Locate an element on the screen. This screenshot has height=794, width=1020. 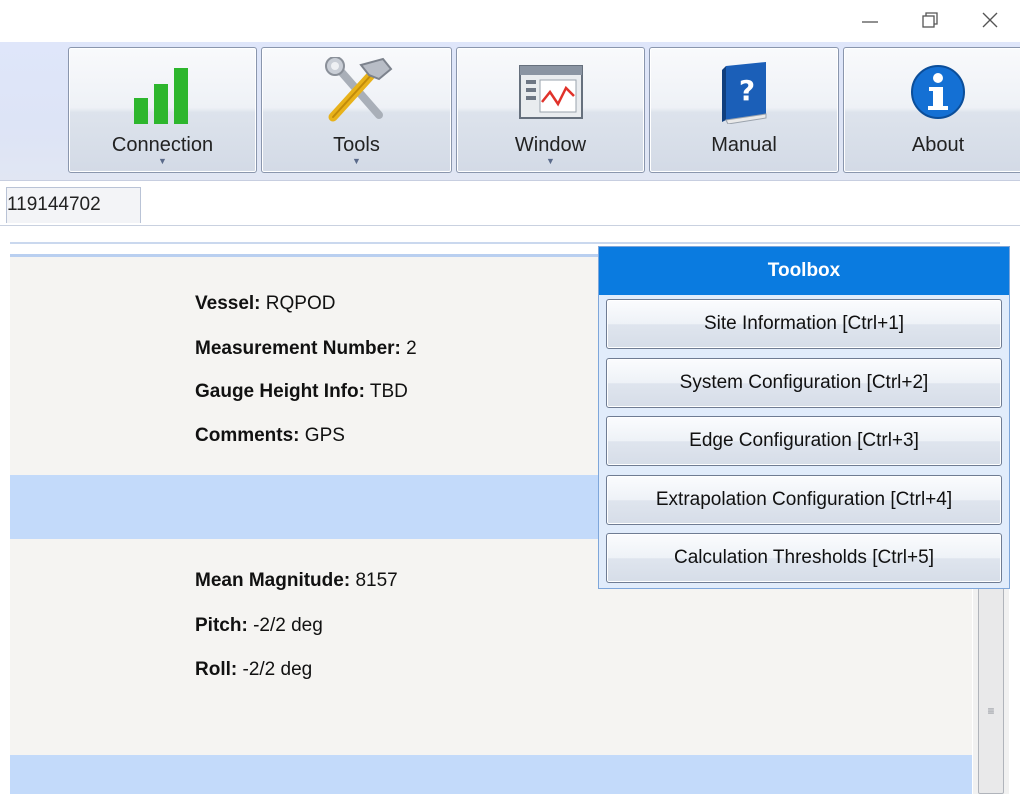
signal-bars-icon is located at coordinates (162, 92).